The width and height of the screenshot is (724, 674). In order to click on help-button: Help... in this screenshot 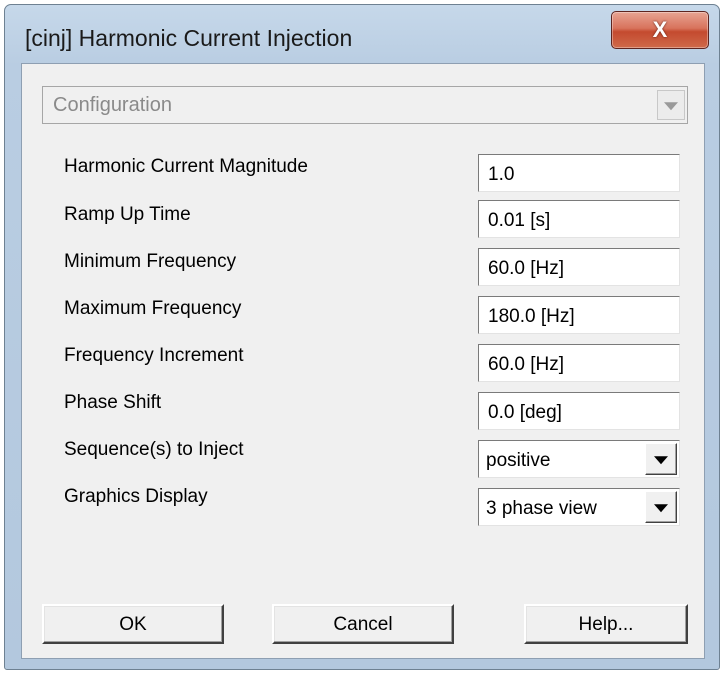, I will do `click(606, 624)`.